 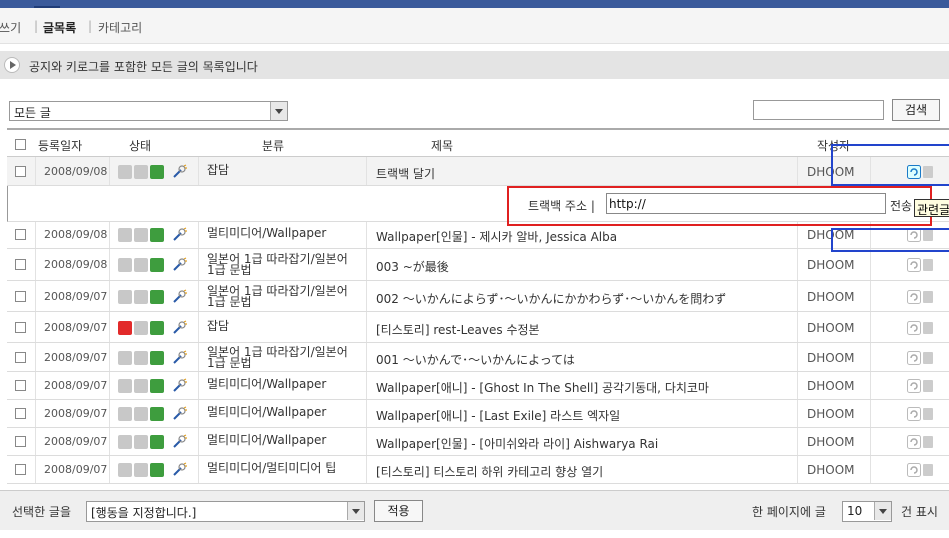 What do you see at coordinates (517, 443) in the screenshot?
I see `row-title: Wallpaper[인물] - [아미쉬와라 라이] Aishwarya Rai` at bounding box center [517, 443].